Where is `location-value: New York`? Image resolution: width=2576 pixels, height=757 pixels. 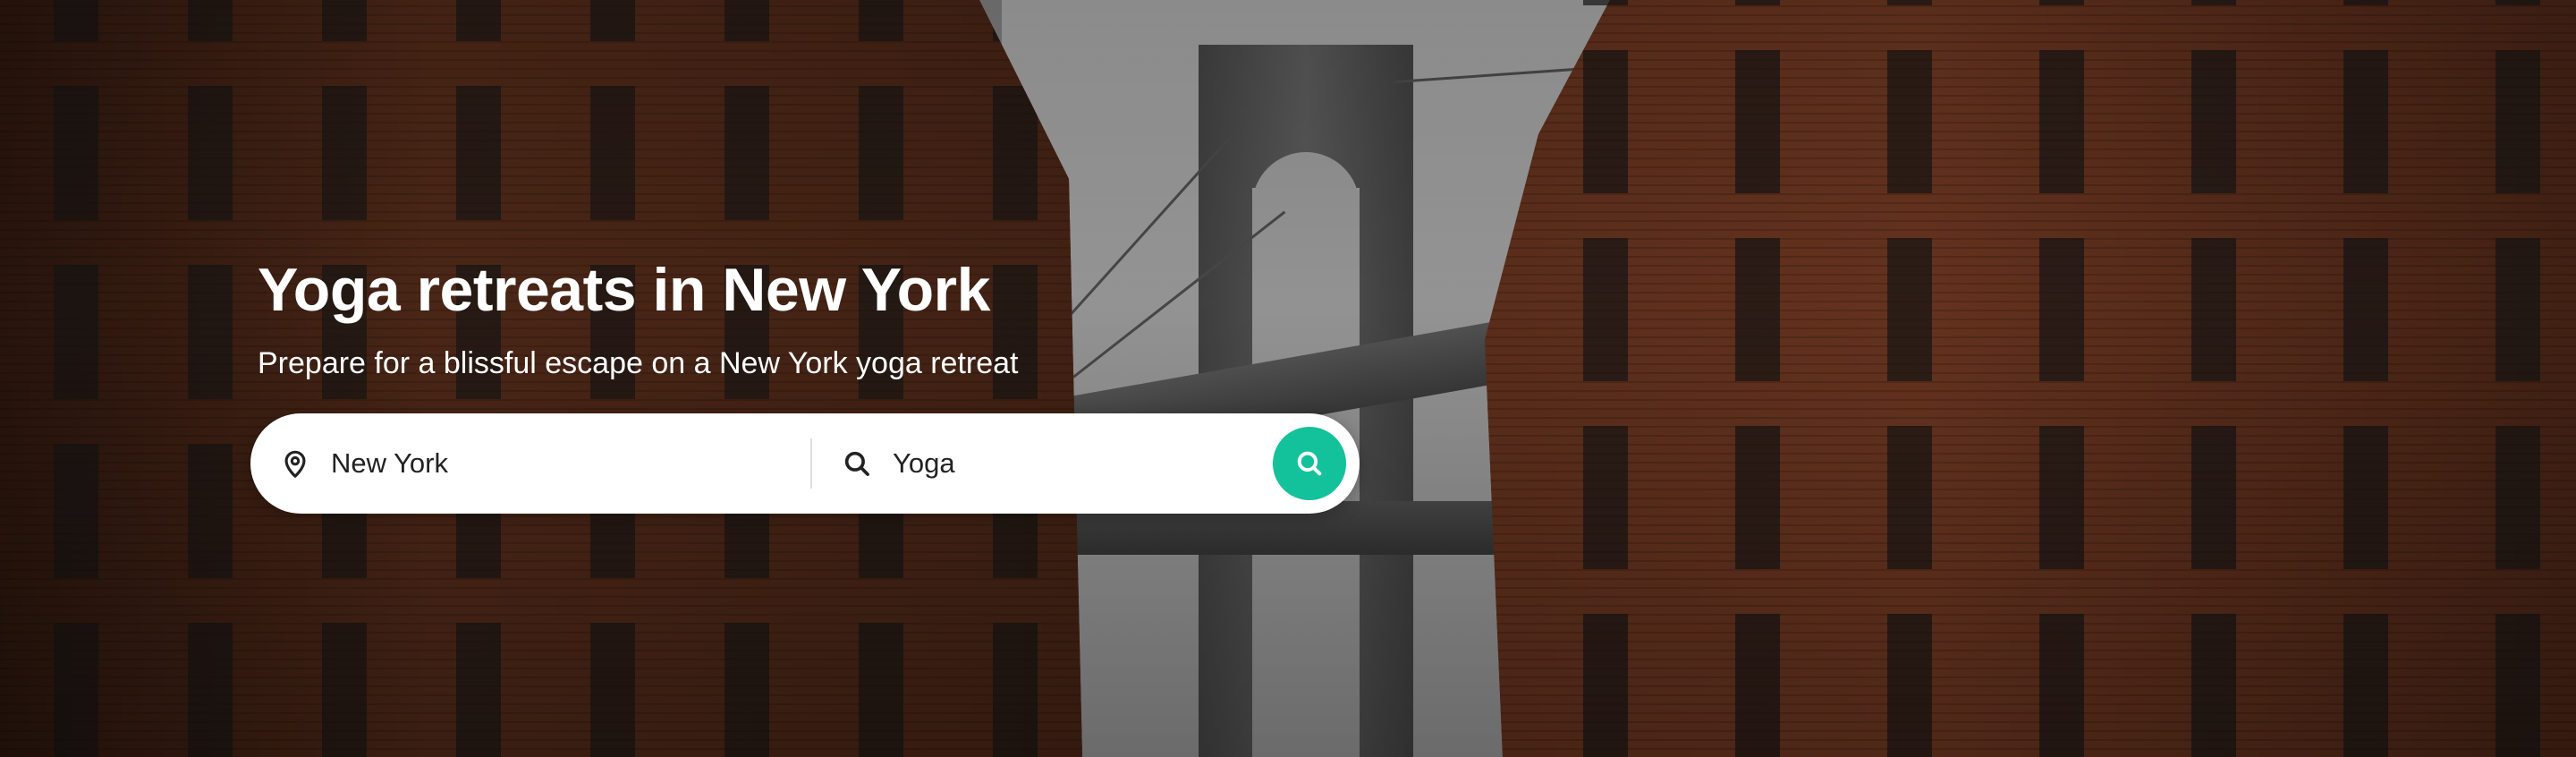
location-value: New York is located at coordinates (389, 463).